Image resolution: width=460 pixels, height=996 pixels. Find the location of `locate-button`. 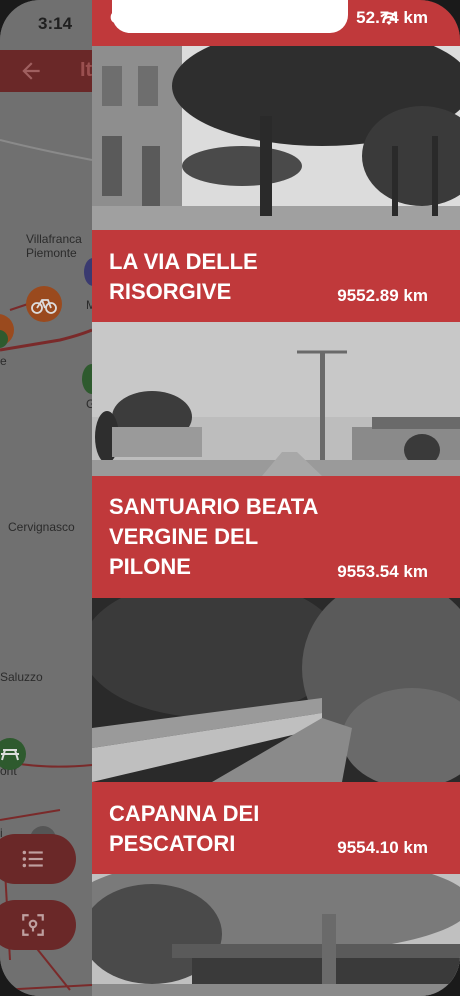

locate-button is located at coordinates (38, 925).